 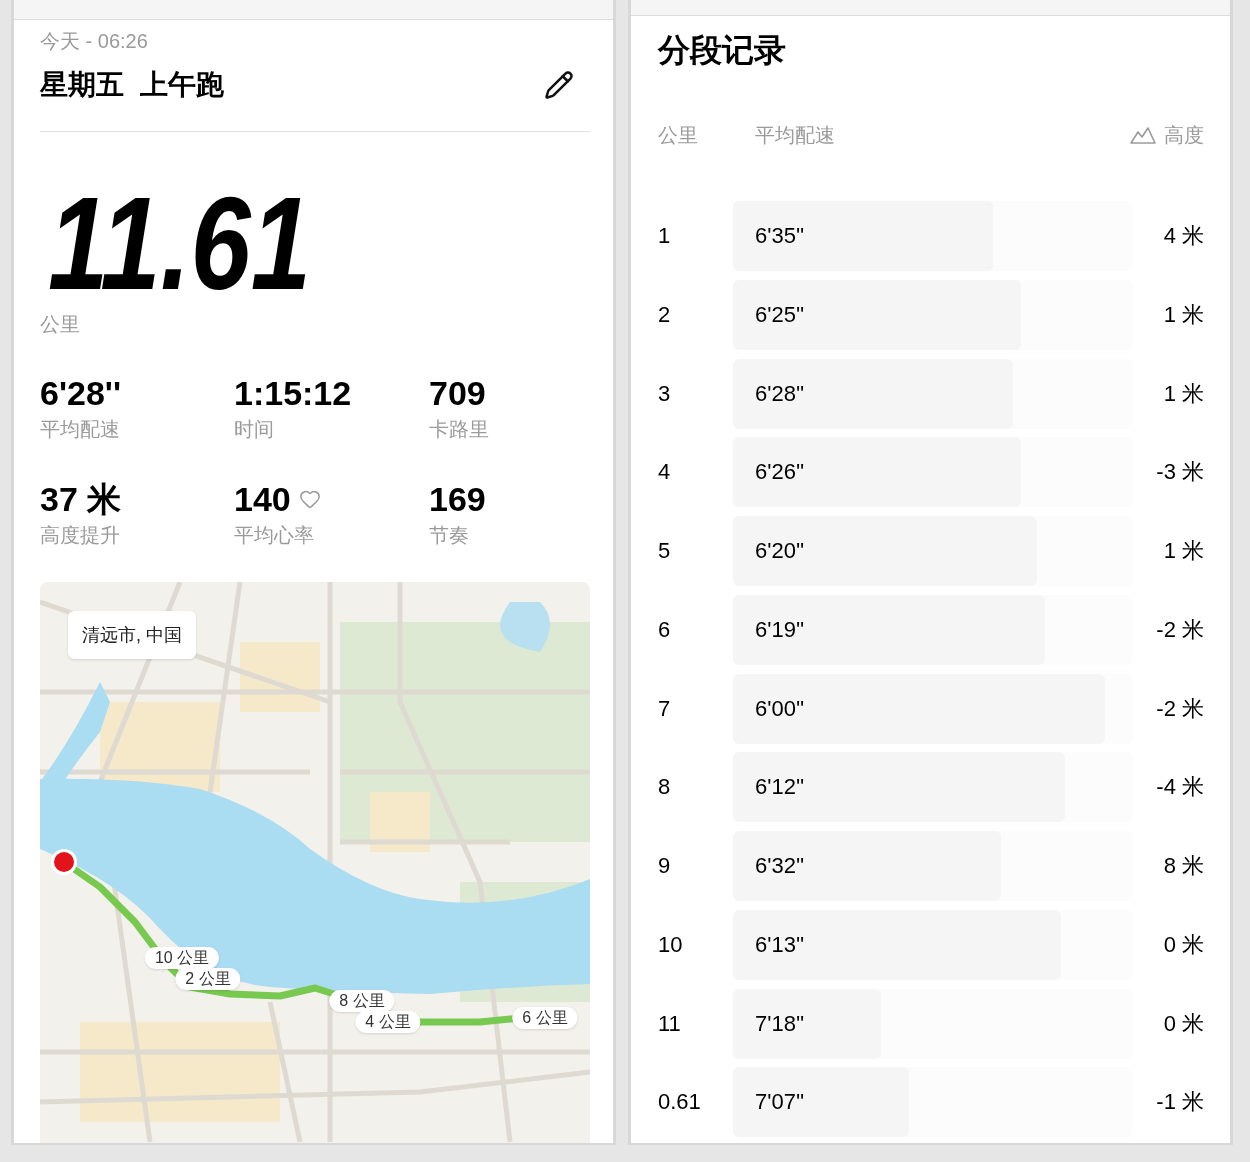 I want to click on stat-value: 37 米, so click(x=81, y=499).